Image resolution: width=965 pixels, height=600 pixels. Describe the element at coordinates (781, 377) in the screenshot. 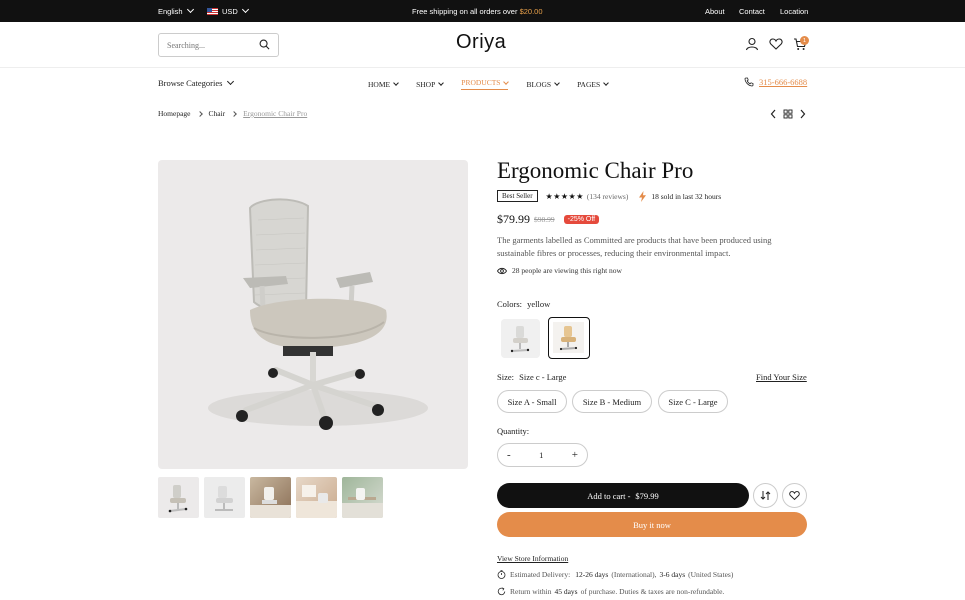

I see `find-your-size-link: Find Your Size` at that location.